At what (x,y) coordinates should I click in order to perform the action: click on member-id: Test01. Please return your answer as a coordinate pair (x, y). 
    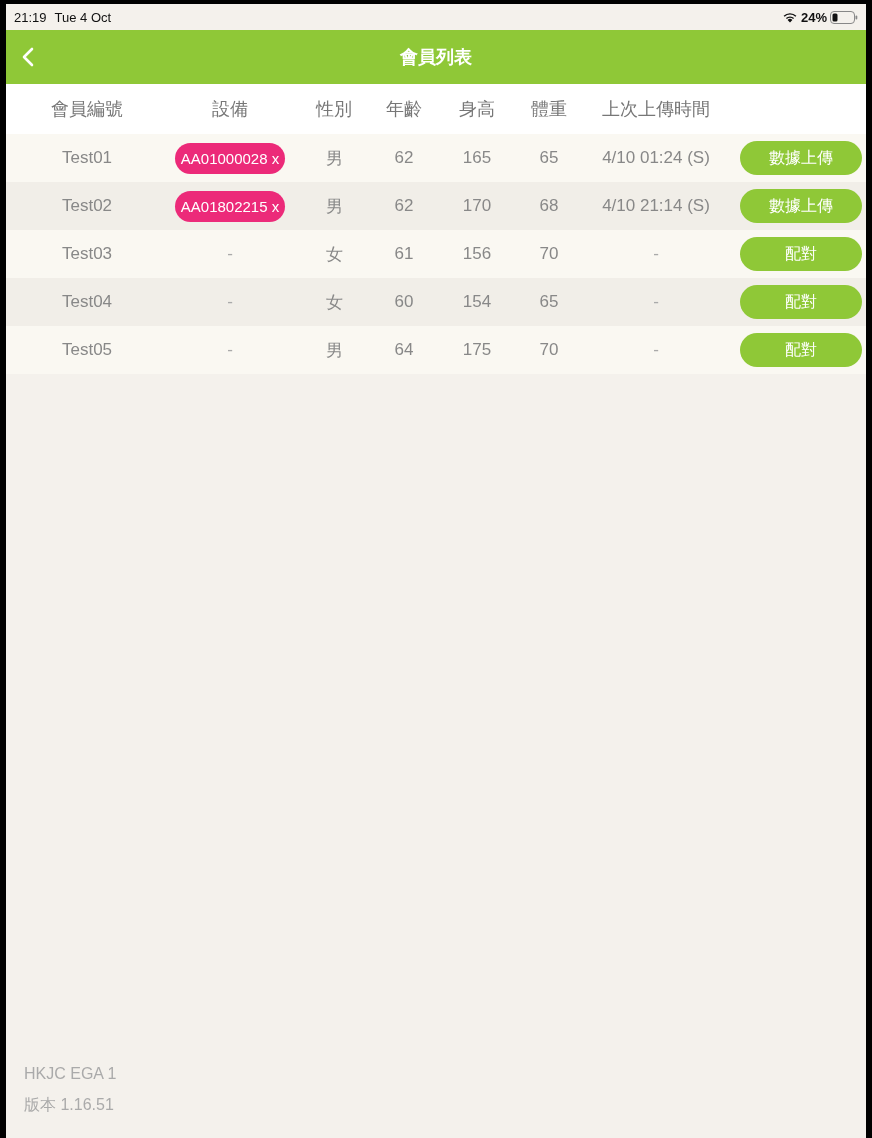
    Looking at the image, I should click on (87, 158).